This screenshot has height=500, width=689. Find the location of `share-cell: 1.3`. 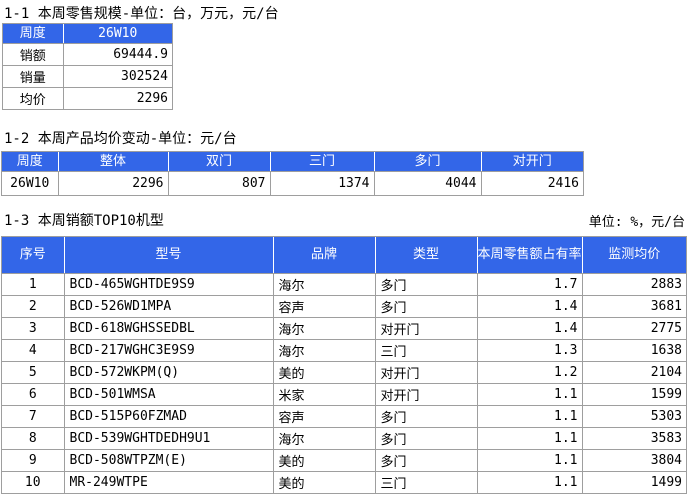

share-cell: 1.3 is located at coordinates (530, 350).